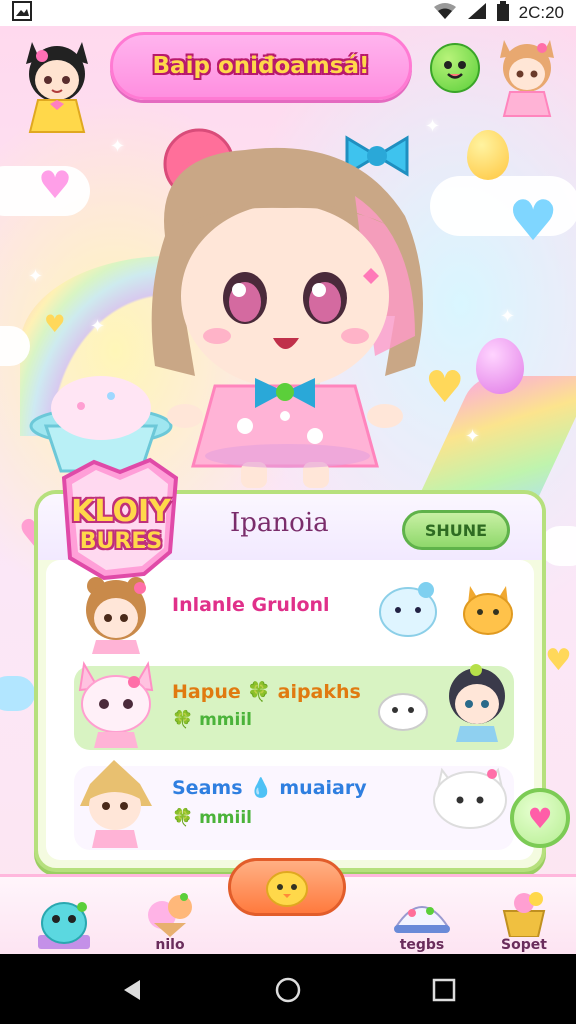  Describe the element at coordinates (121, 511) in the screenshot. I see `logo-line-1: KLOIY` at that location.